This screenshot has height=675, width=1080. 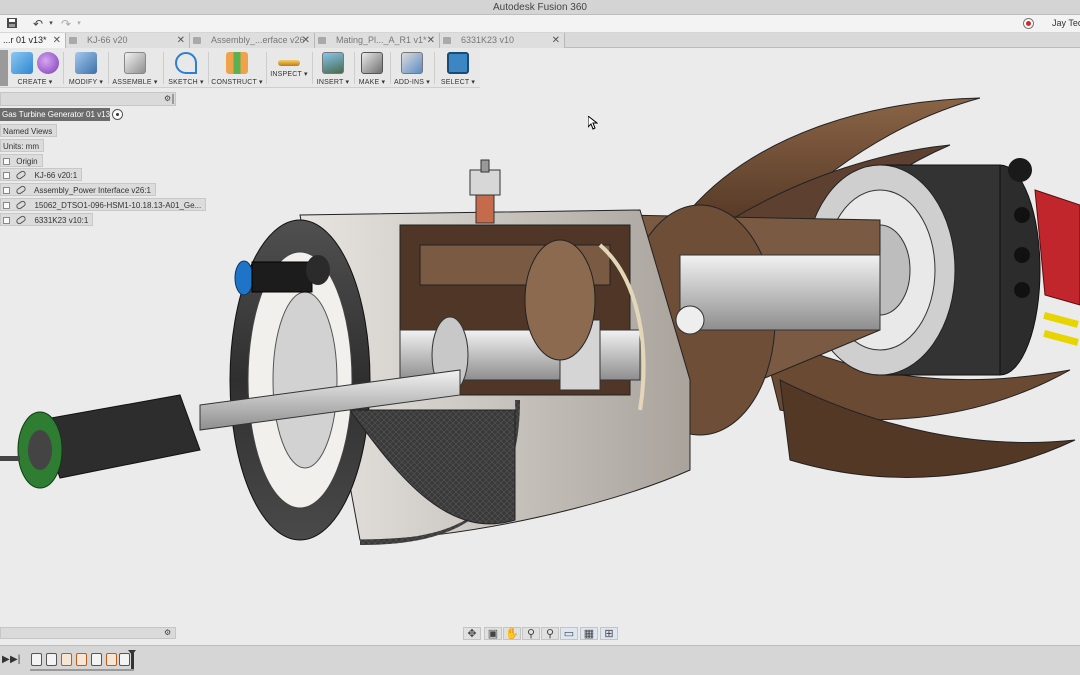 I want to click on folder-label: Named Views, so click(x=28, y=131).